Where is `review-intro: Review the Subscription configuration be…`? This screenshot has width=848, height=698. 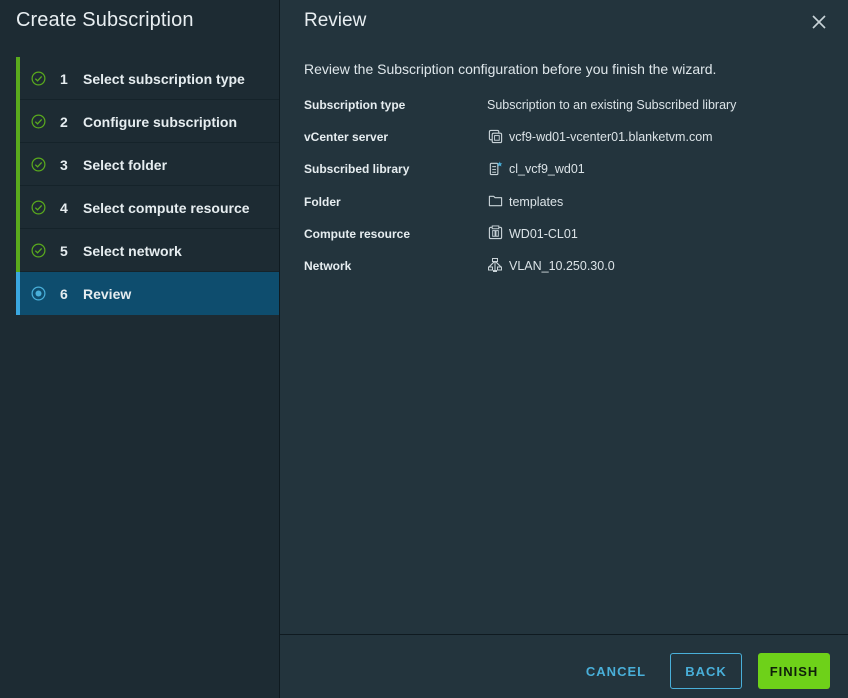 review-intro: Review the Subscription configuration be… is located at coordinates (510, 69).